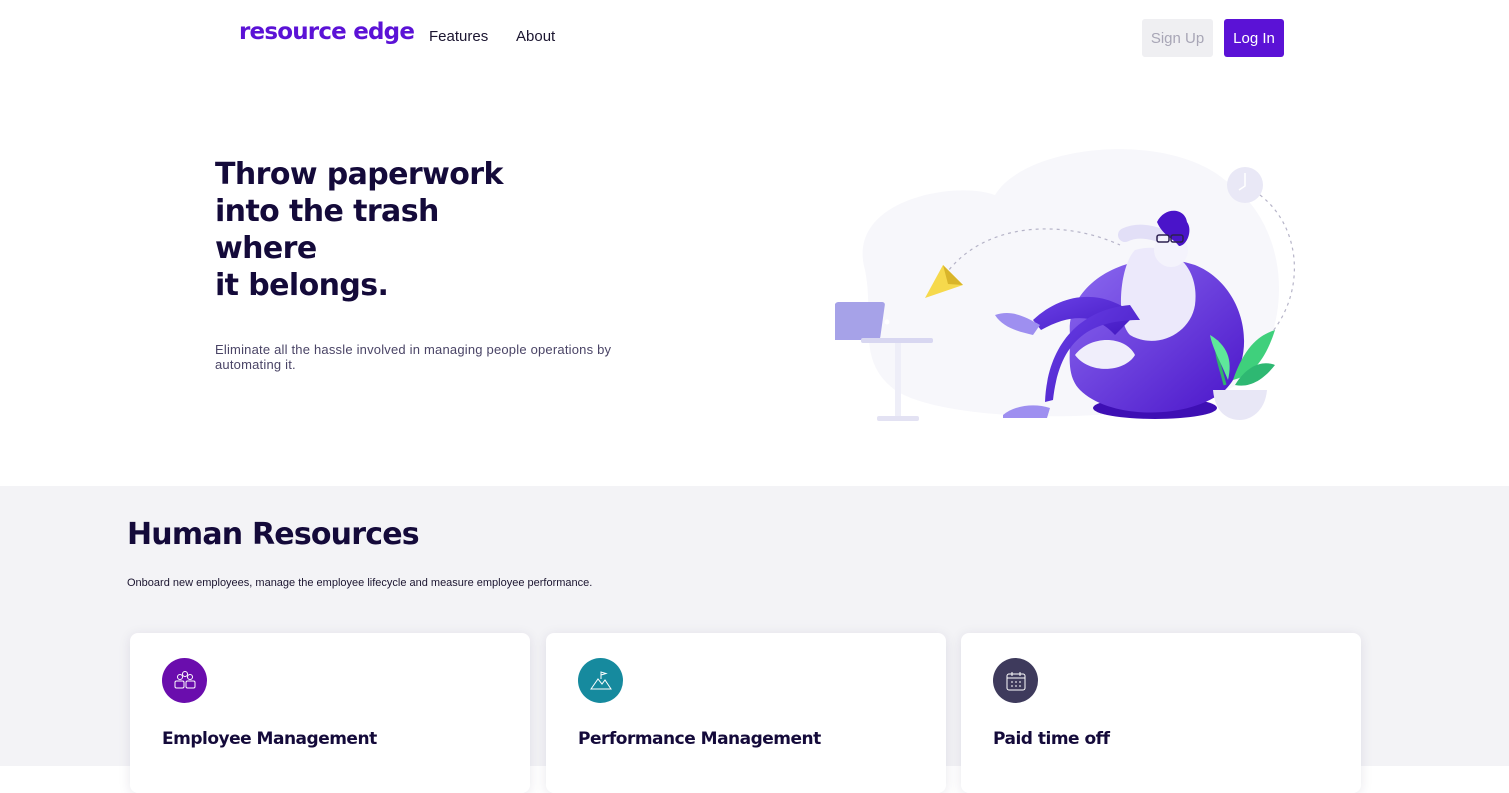  I want to click on hero-title-line-2: into the trash where, so click(327, 230).